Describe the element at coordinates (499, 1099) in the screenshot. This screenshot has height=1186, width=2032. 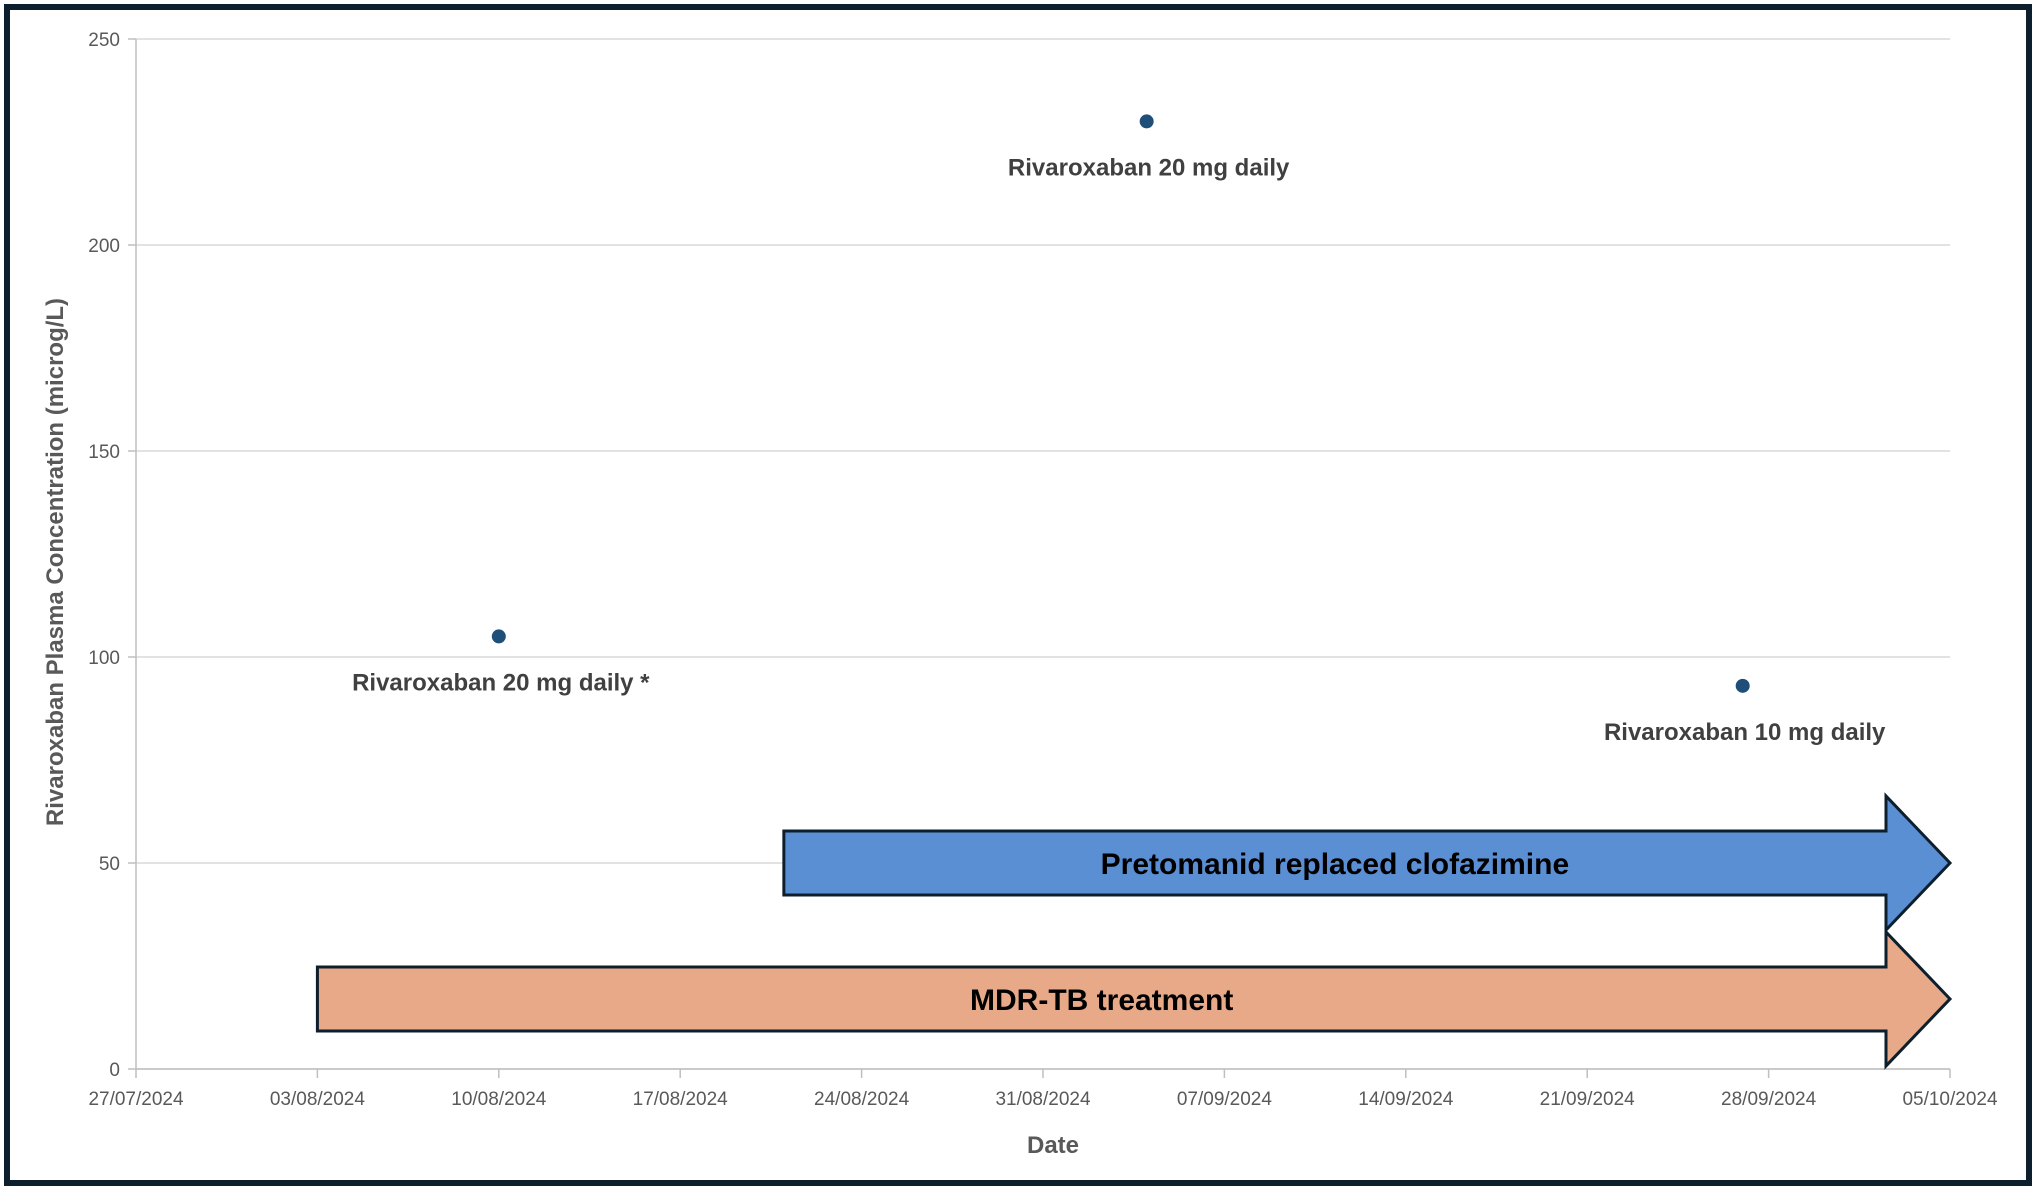
I see `x-tick-label: 10/08/2024` at that location.